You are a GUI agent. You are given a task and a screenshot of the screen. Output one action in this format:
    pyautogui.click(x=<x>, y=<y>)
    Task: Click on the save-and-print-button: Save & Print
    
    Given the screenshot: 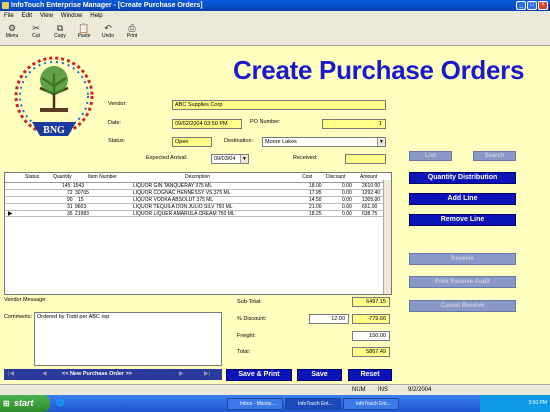 What is the action you would take?
    pyautogui.click(x=259, y=375)
    